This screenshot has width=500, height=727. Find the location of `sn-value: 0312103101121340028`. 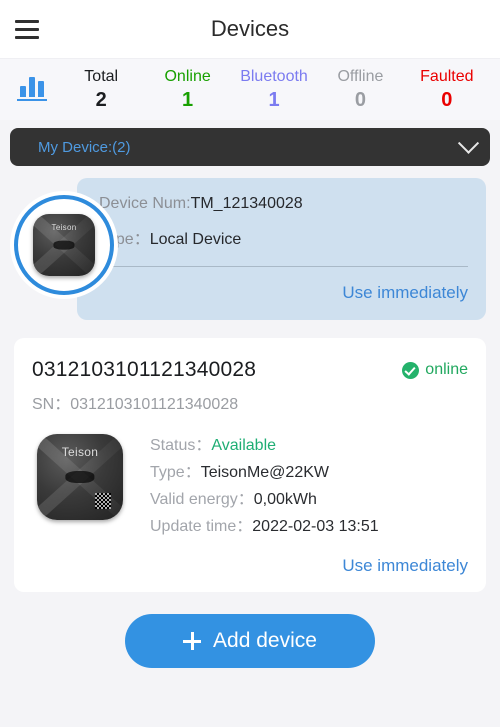

sn-value: 0312103101121340028 is located at coordinates (154, 404).